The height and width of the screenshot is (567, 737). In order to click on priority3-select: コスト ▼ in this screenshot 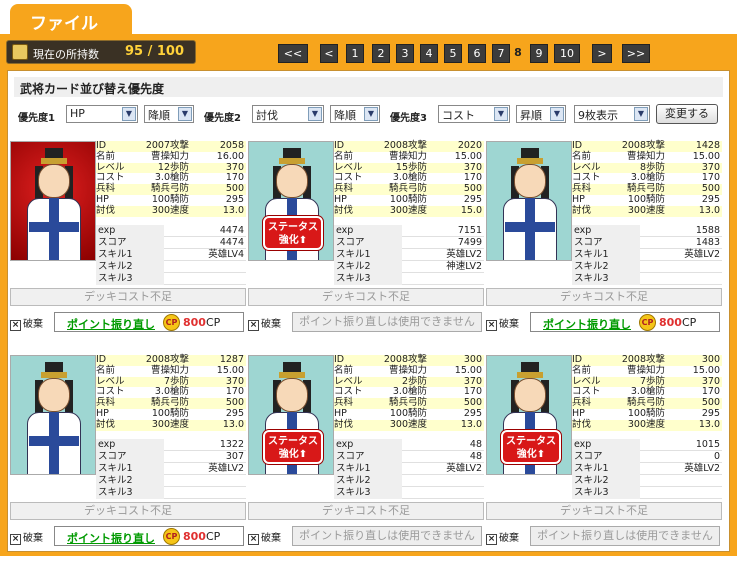, I will do `click(474, 114)`.